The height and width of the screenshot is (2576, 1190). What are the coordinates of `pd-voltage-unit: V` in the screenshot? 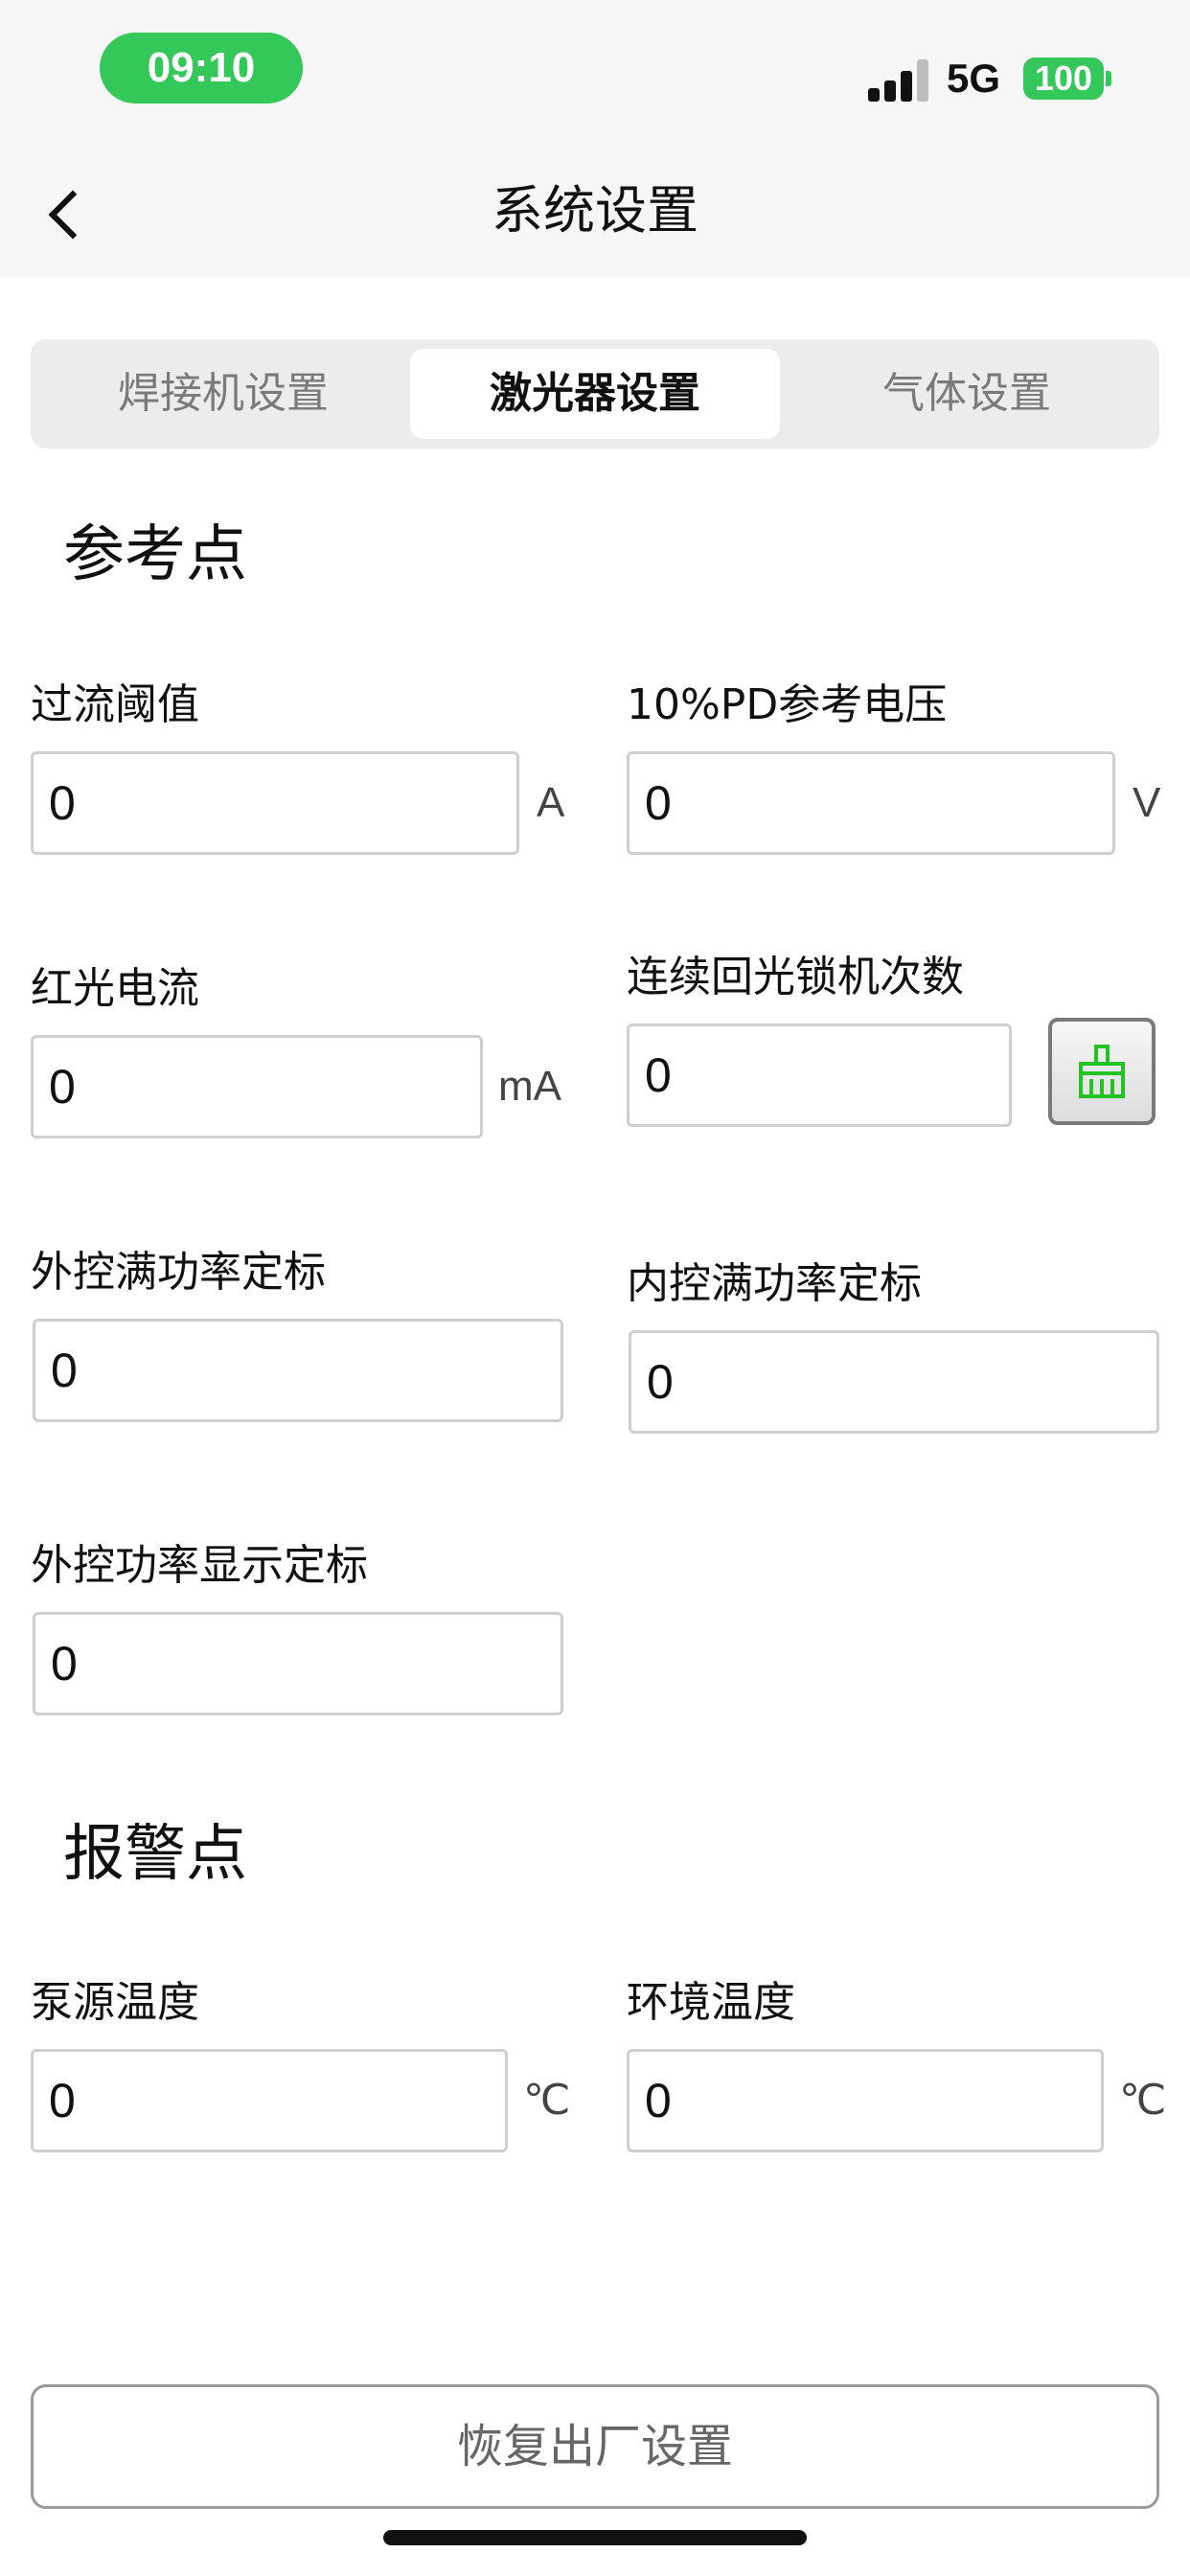 It's located at (1147, 802).